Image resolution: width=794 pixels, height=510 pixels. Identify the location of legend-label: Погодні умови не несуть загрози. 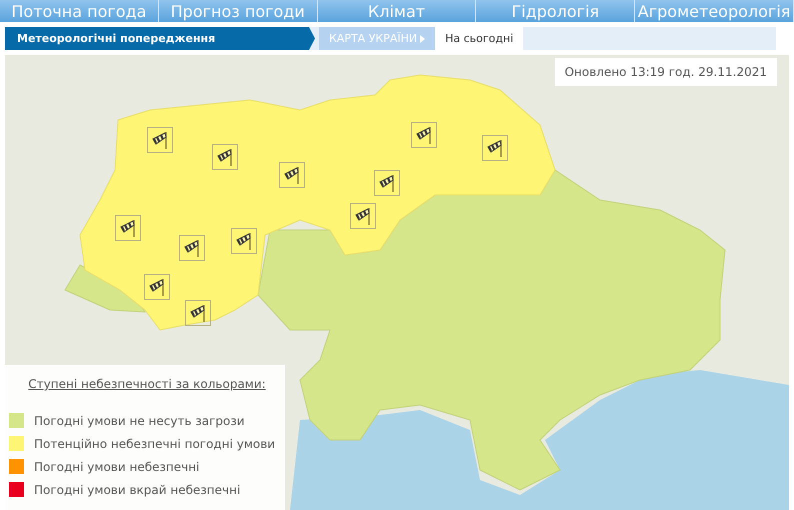
(139, 421).